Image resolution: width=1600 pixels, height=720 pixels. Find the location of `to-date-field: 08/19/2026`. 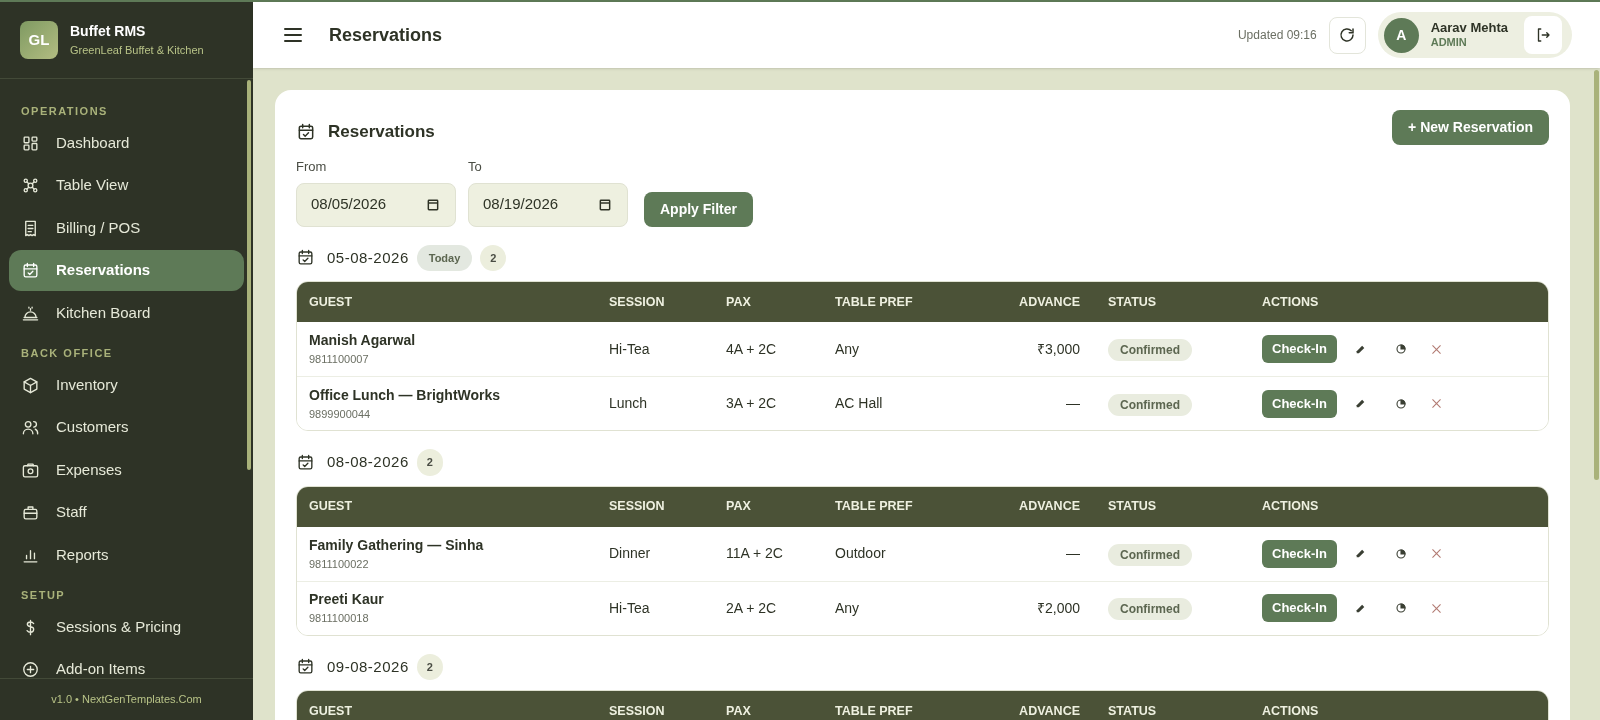

to-date-field: 08/19/2026 is located at coordinates (548, 204).